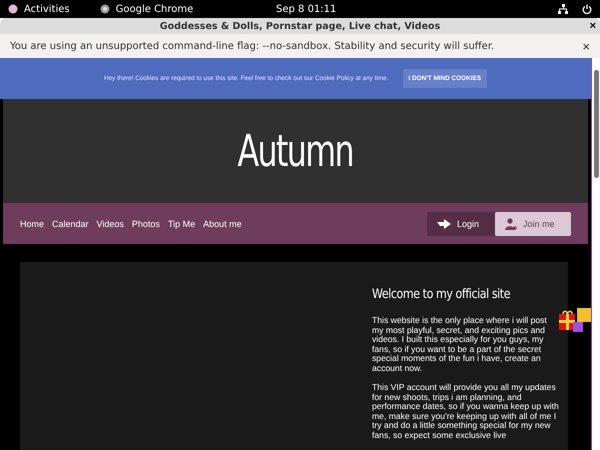 The width and height of the screenshot is (600, 450). Describe the element at coordinates (222, 223) in the screenshot. I see `nav-link: About me` at that location.